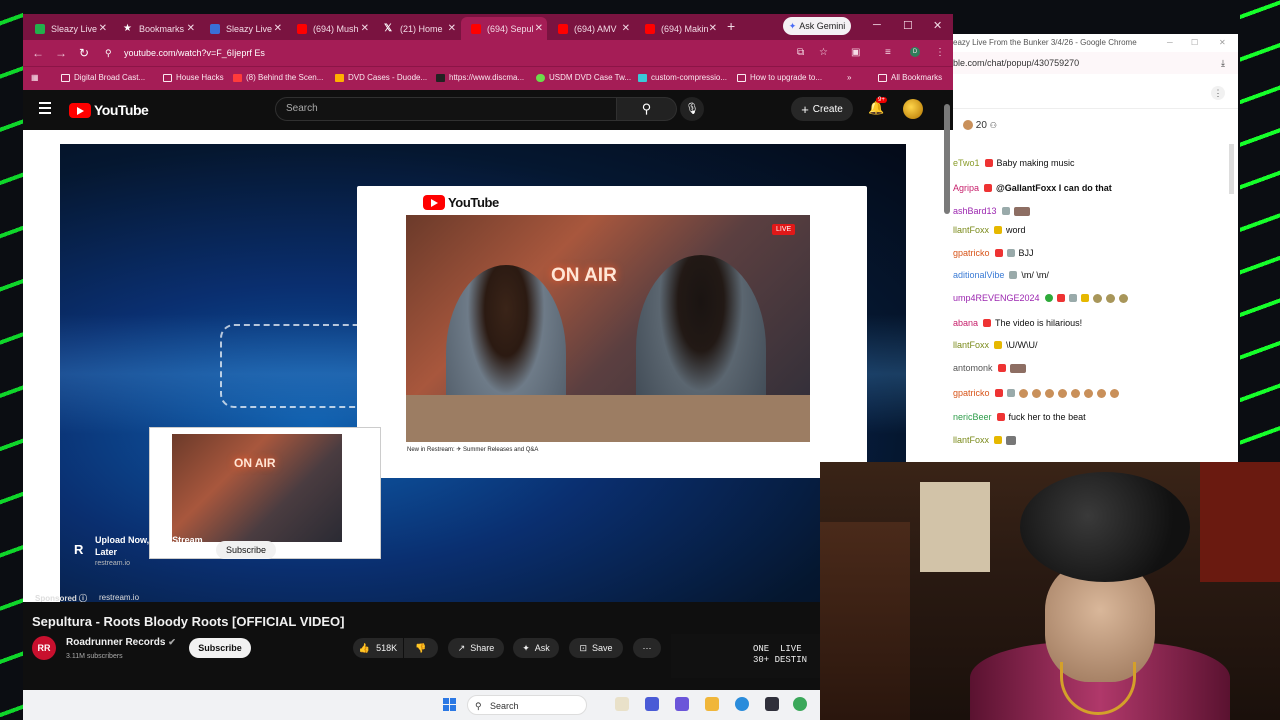 This screenshot has width=1280, height=720. I want to click on tab-mush: (694) Mush ✕, so click(330, 28).